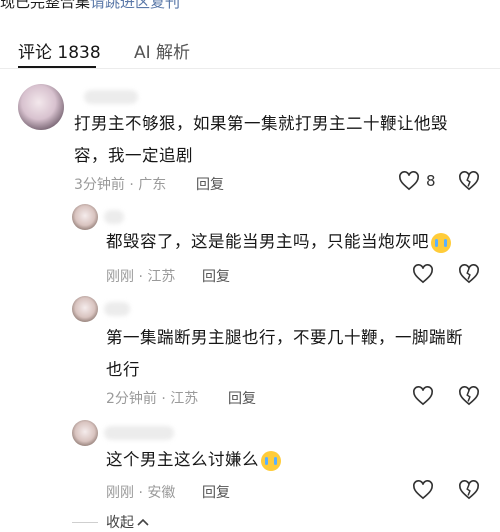 The width and height of the screenshot is (500, 532). What do you see at coordinates (120, 185) in the screenshot?
I see `comment-meta: 3分钟前 · 广东` at bounding box center [120, 185].